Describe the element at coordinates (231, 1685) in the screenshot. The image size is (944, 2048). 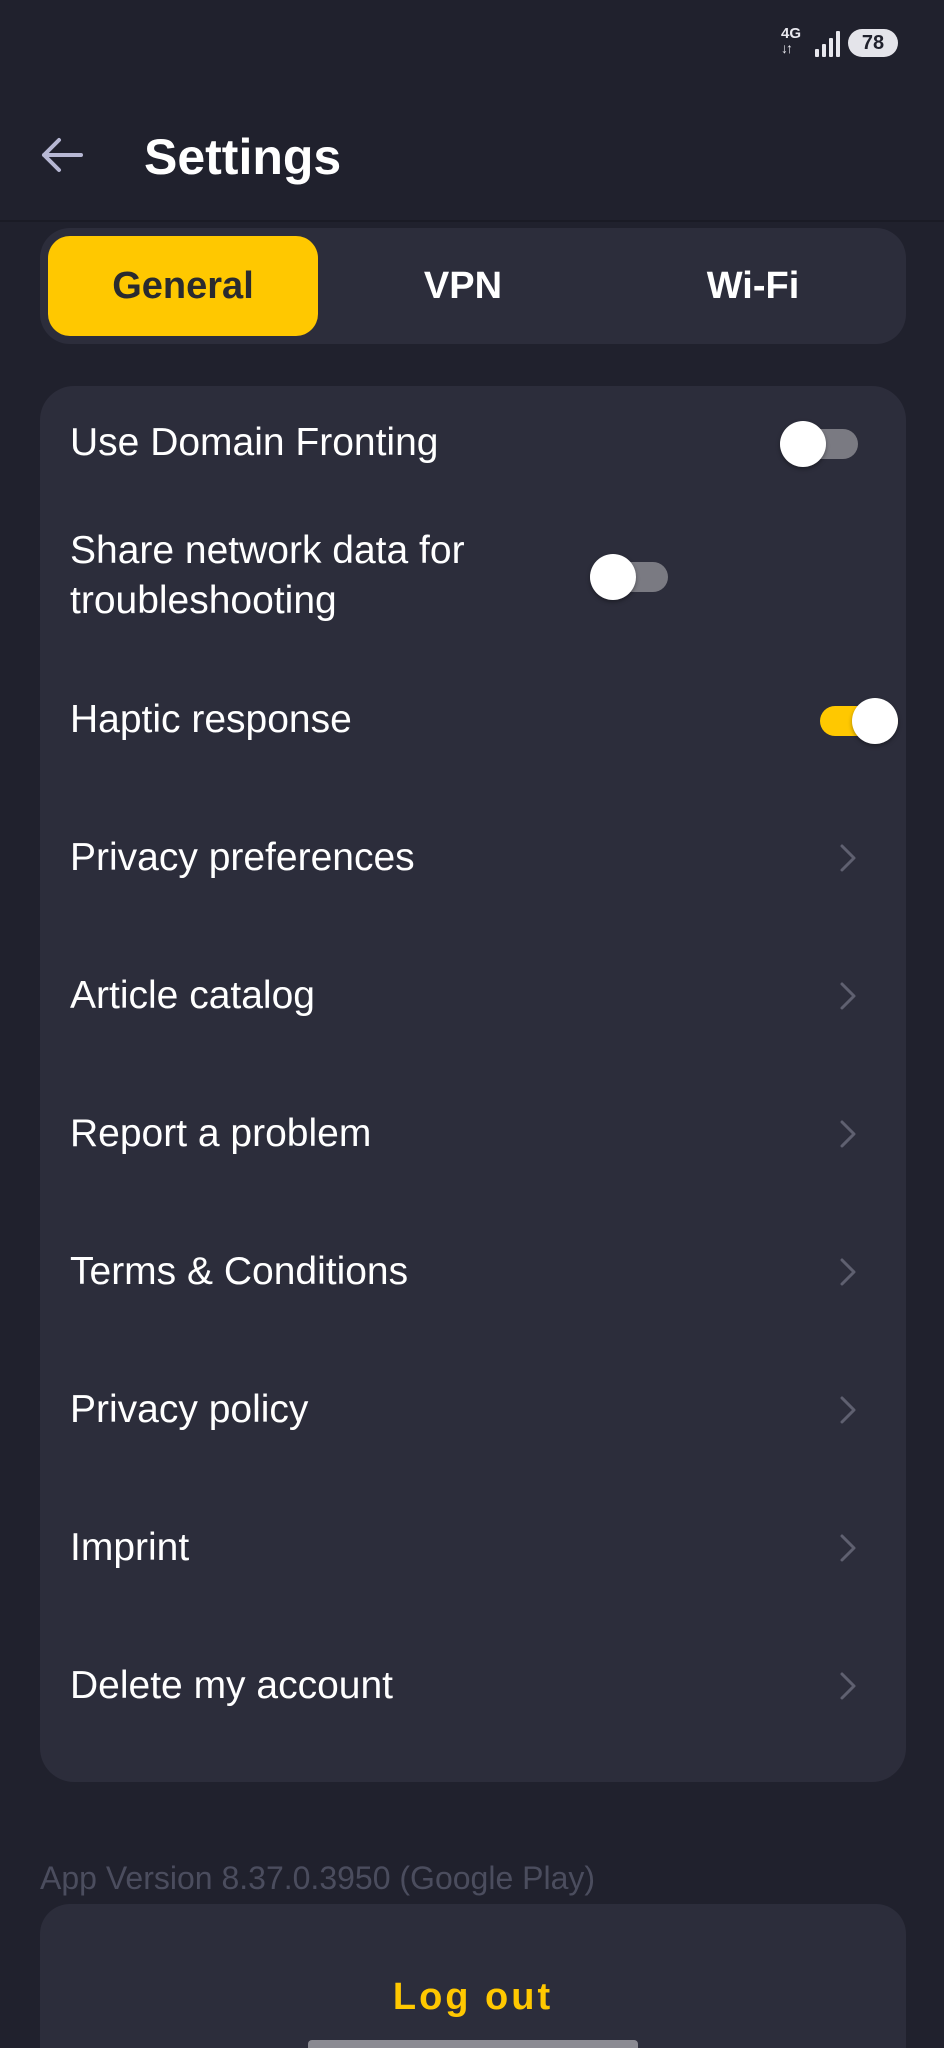
I see `setting-label: Delete my account` at that location.